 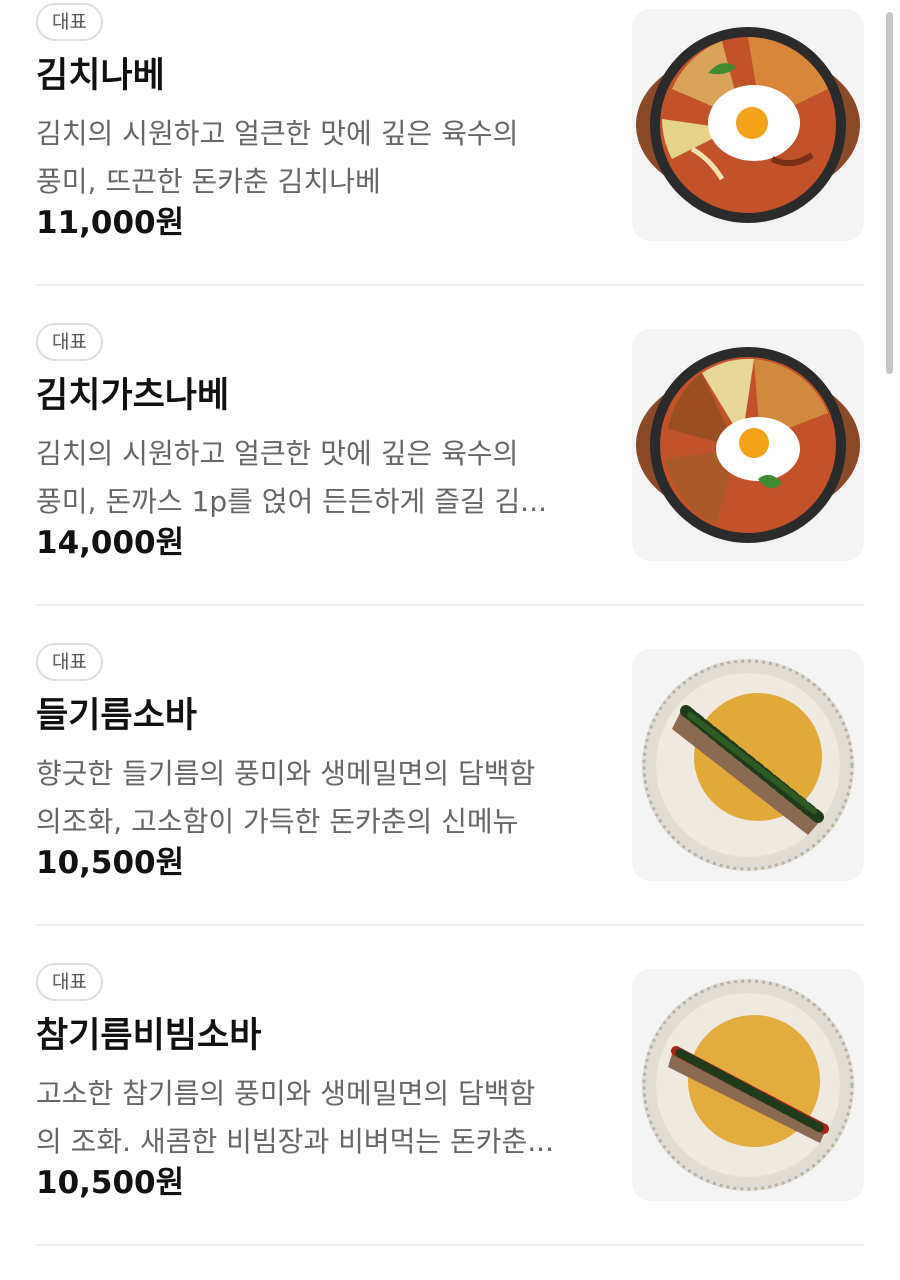 What do you see at coordinates (321, 158) in the screenshot?
I see `menu-item-description: 김치의 시원하고 얼큰한 맛에 깊은 육수의 풍미, 뜨끈한 돈카춘 김치나베` at bounding box center [321, 158].